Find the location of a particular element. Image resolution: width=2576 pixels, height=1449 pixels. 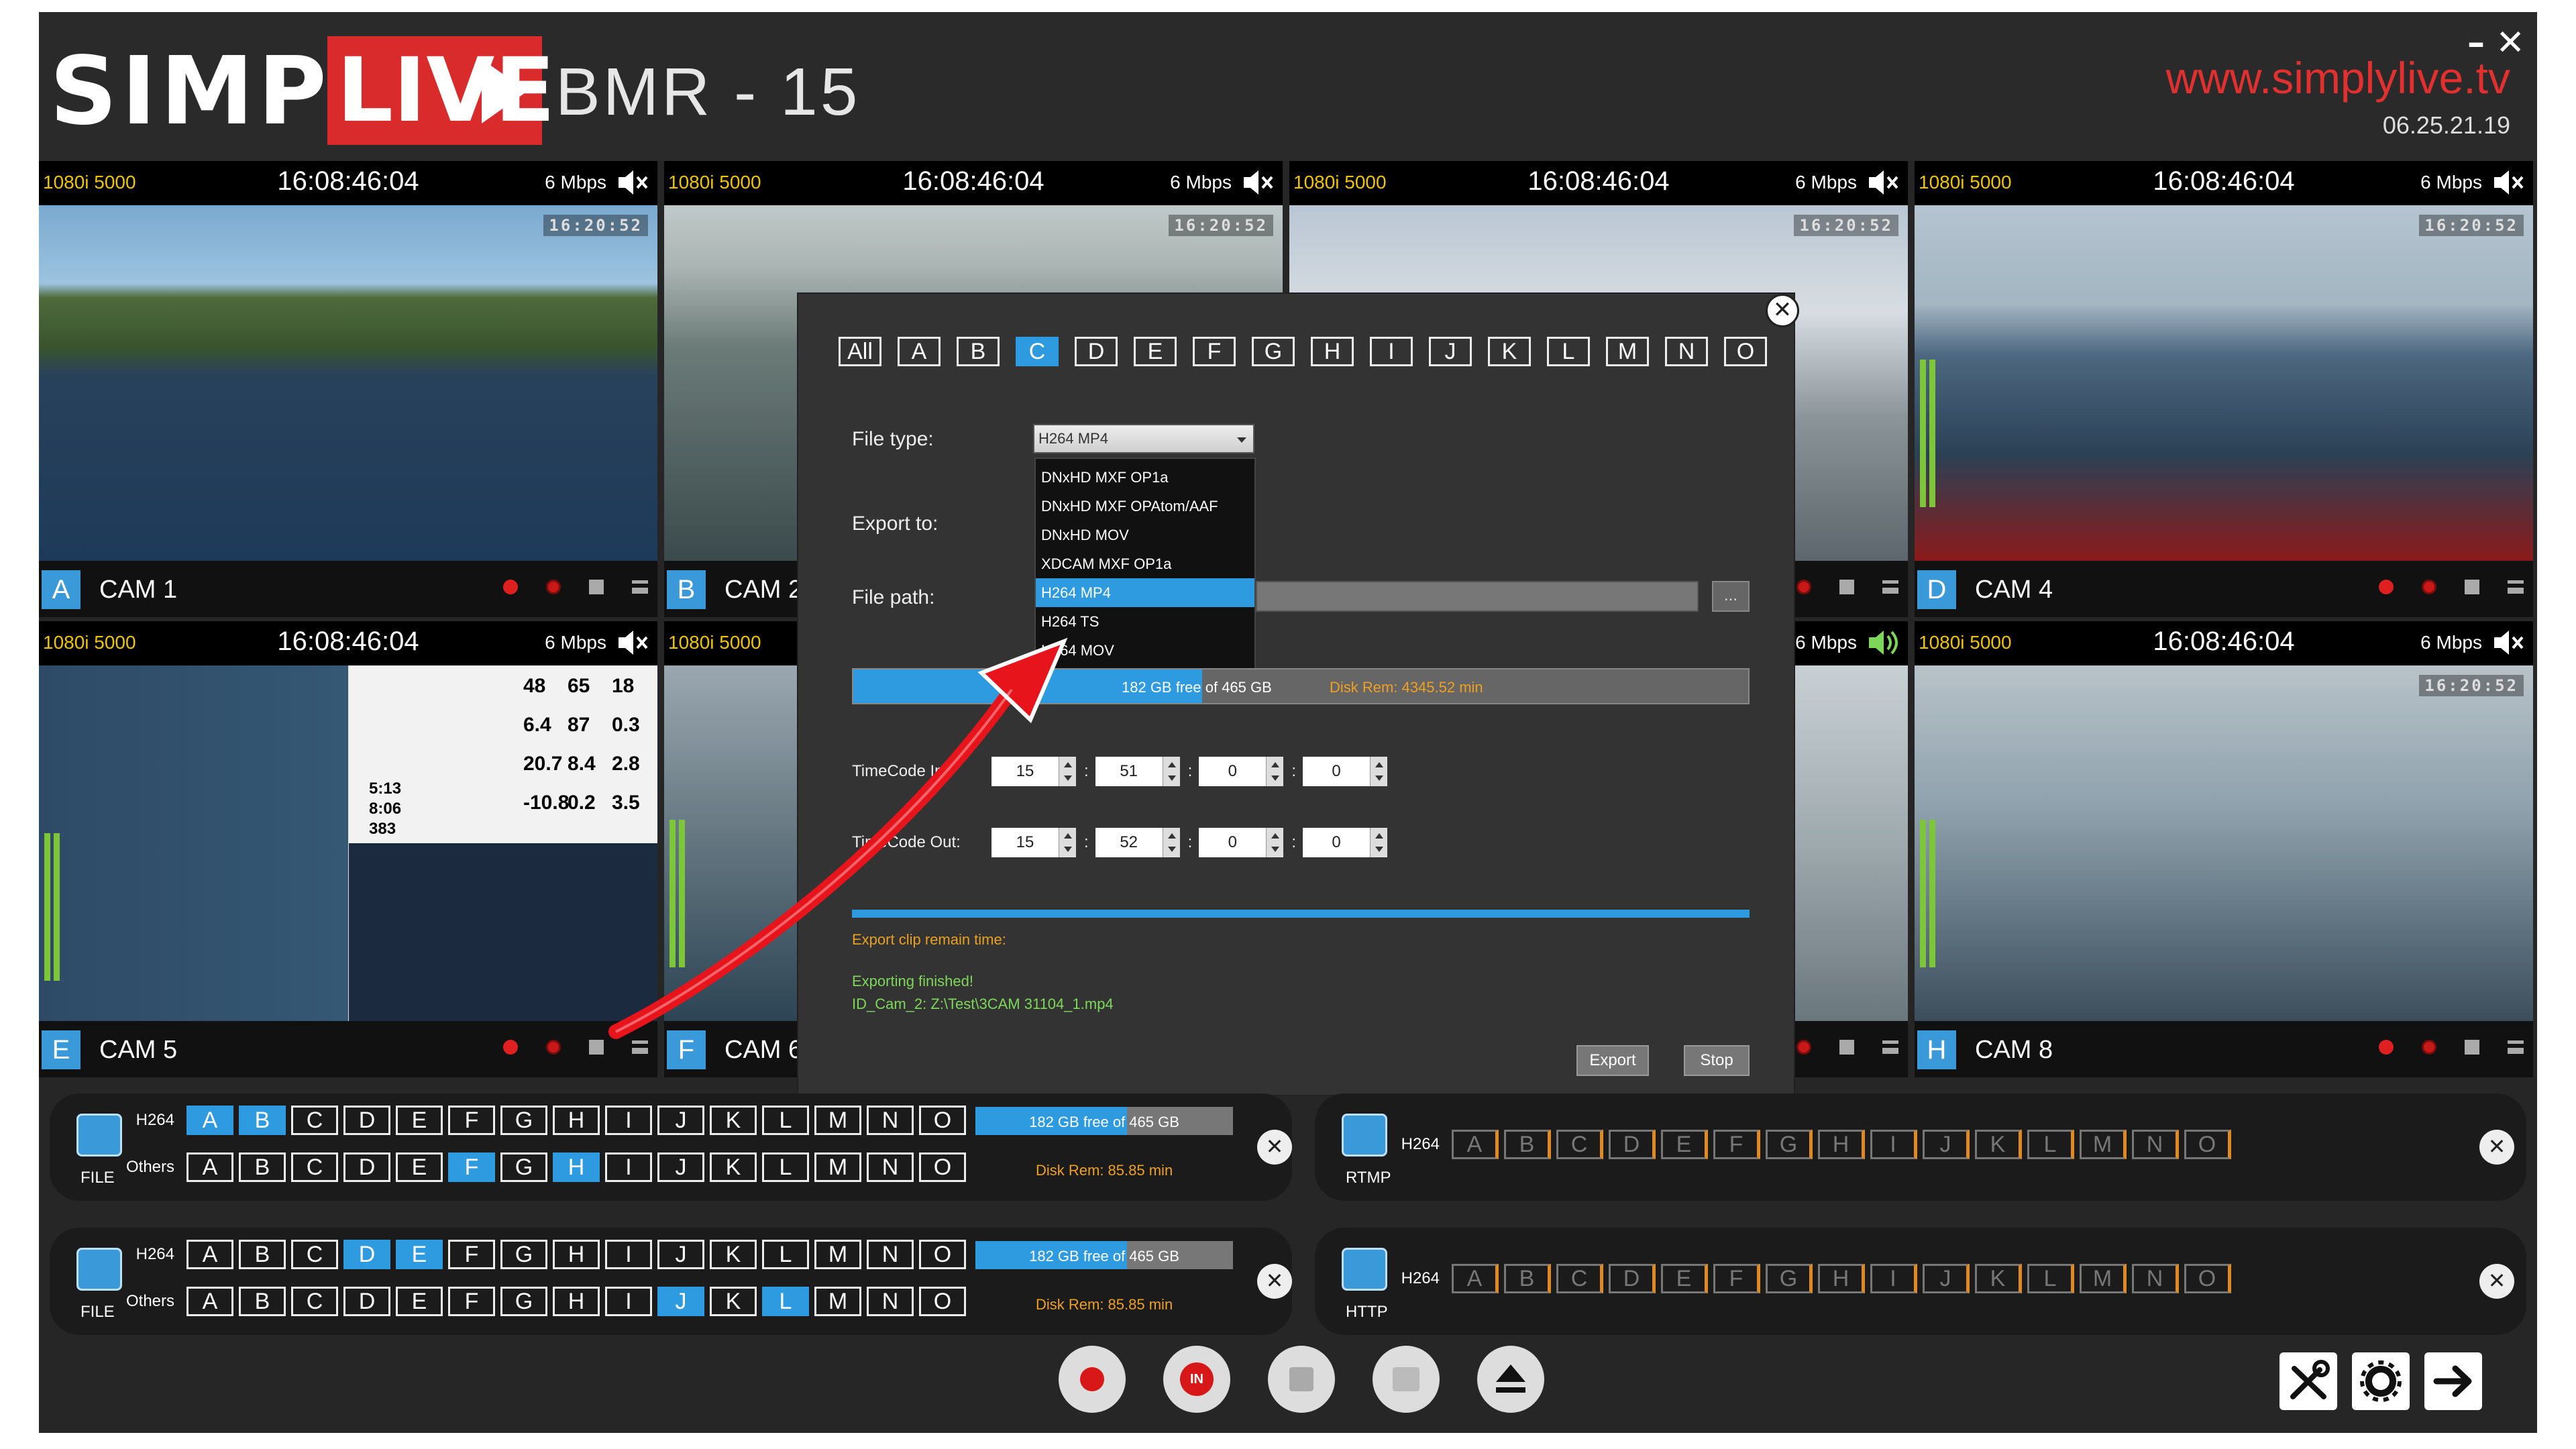

record-button is located at coordinates (1092, 1379).